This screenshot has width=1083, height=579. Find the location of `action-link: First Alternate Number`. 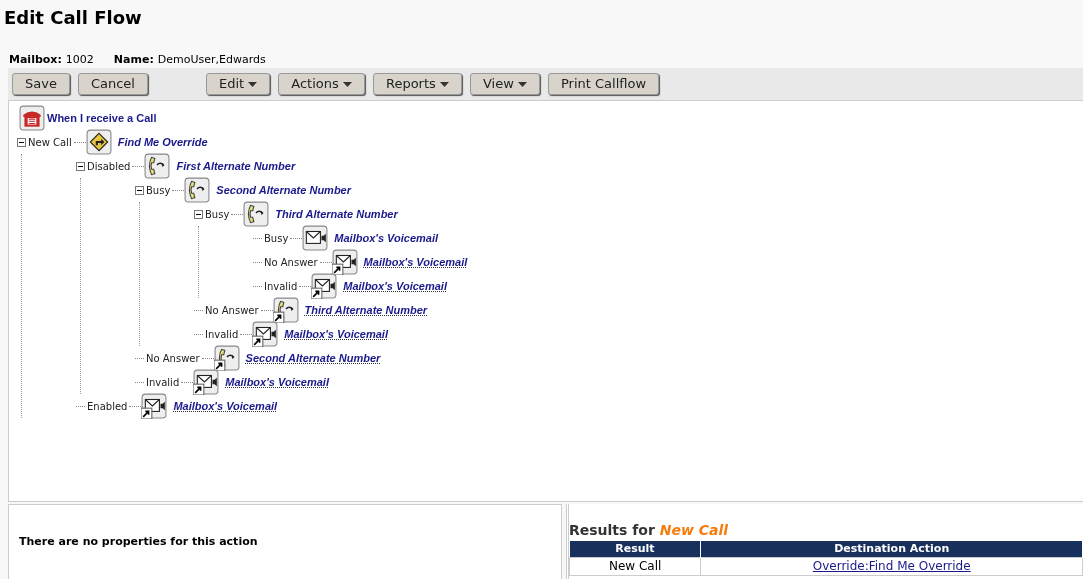

action-link: First Alternate Number is located at coordinates (233, 166).